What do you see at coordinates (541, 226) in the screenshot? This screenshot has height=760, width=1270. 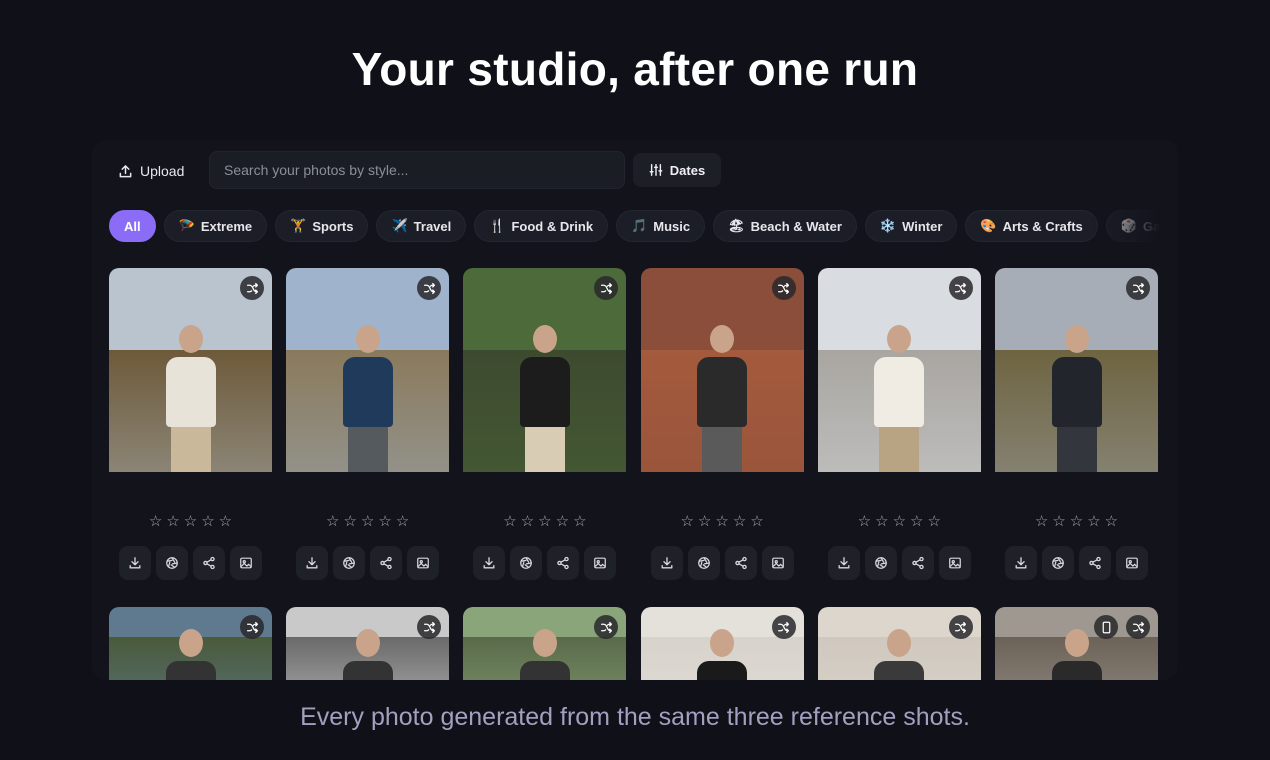 I see `category-chip-food-drink: 🍴 Food & Drink` at bounding box center [541, 226].